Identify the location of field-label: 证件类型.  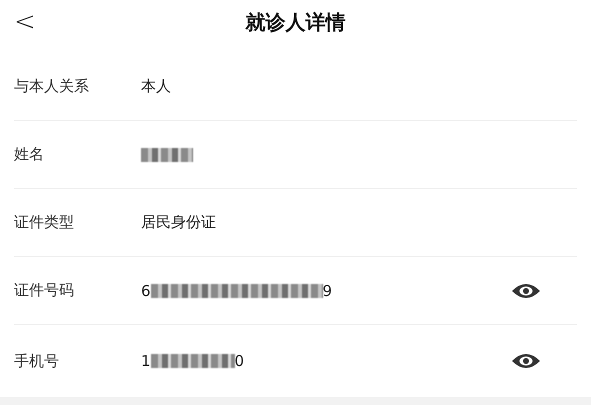
(44, 222).